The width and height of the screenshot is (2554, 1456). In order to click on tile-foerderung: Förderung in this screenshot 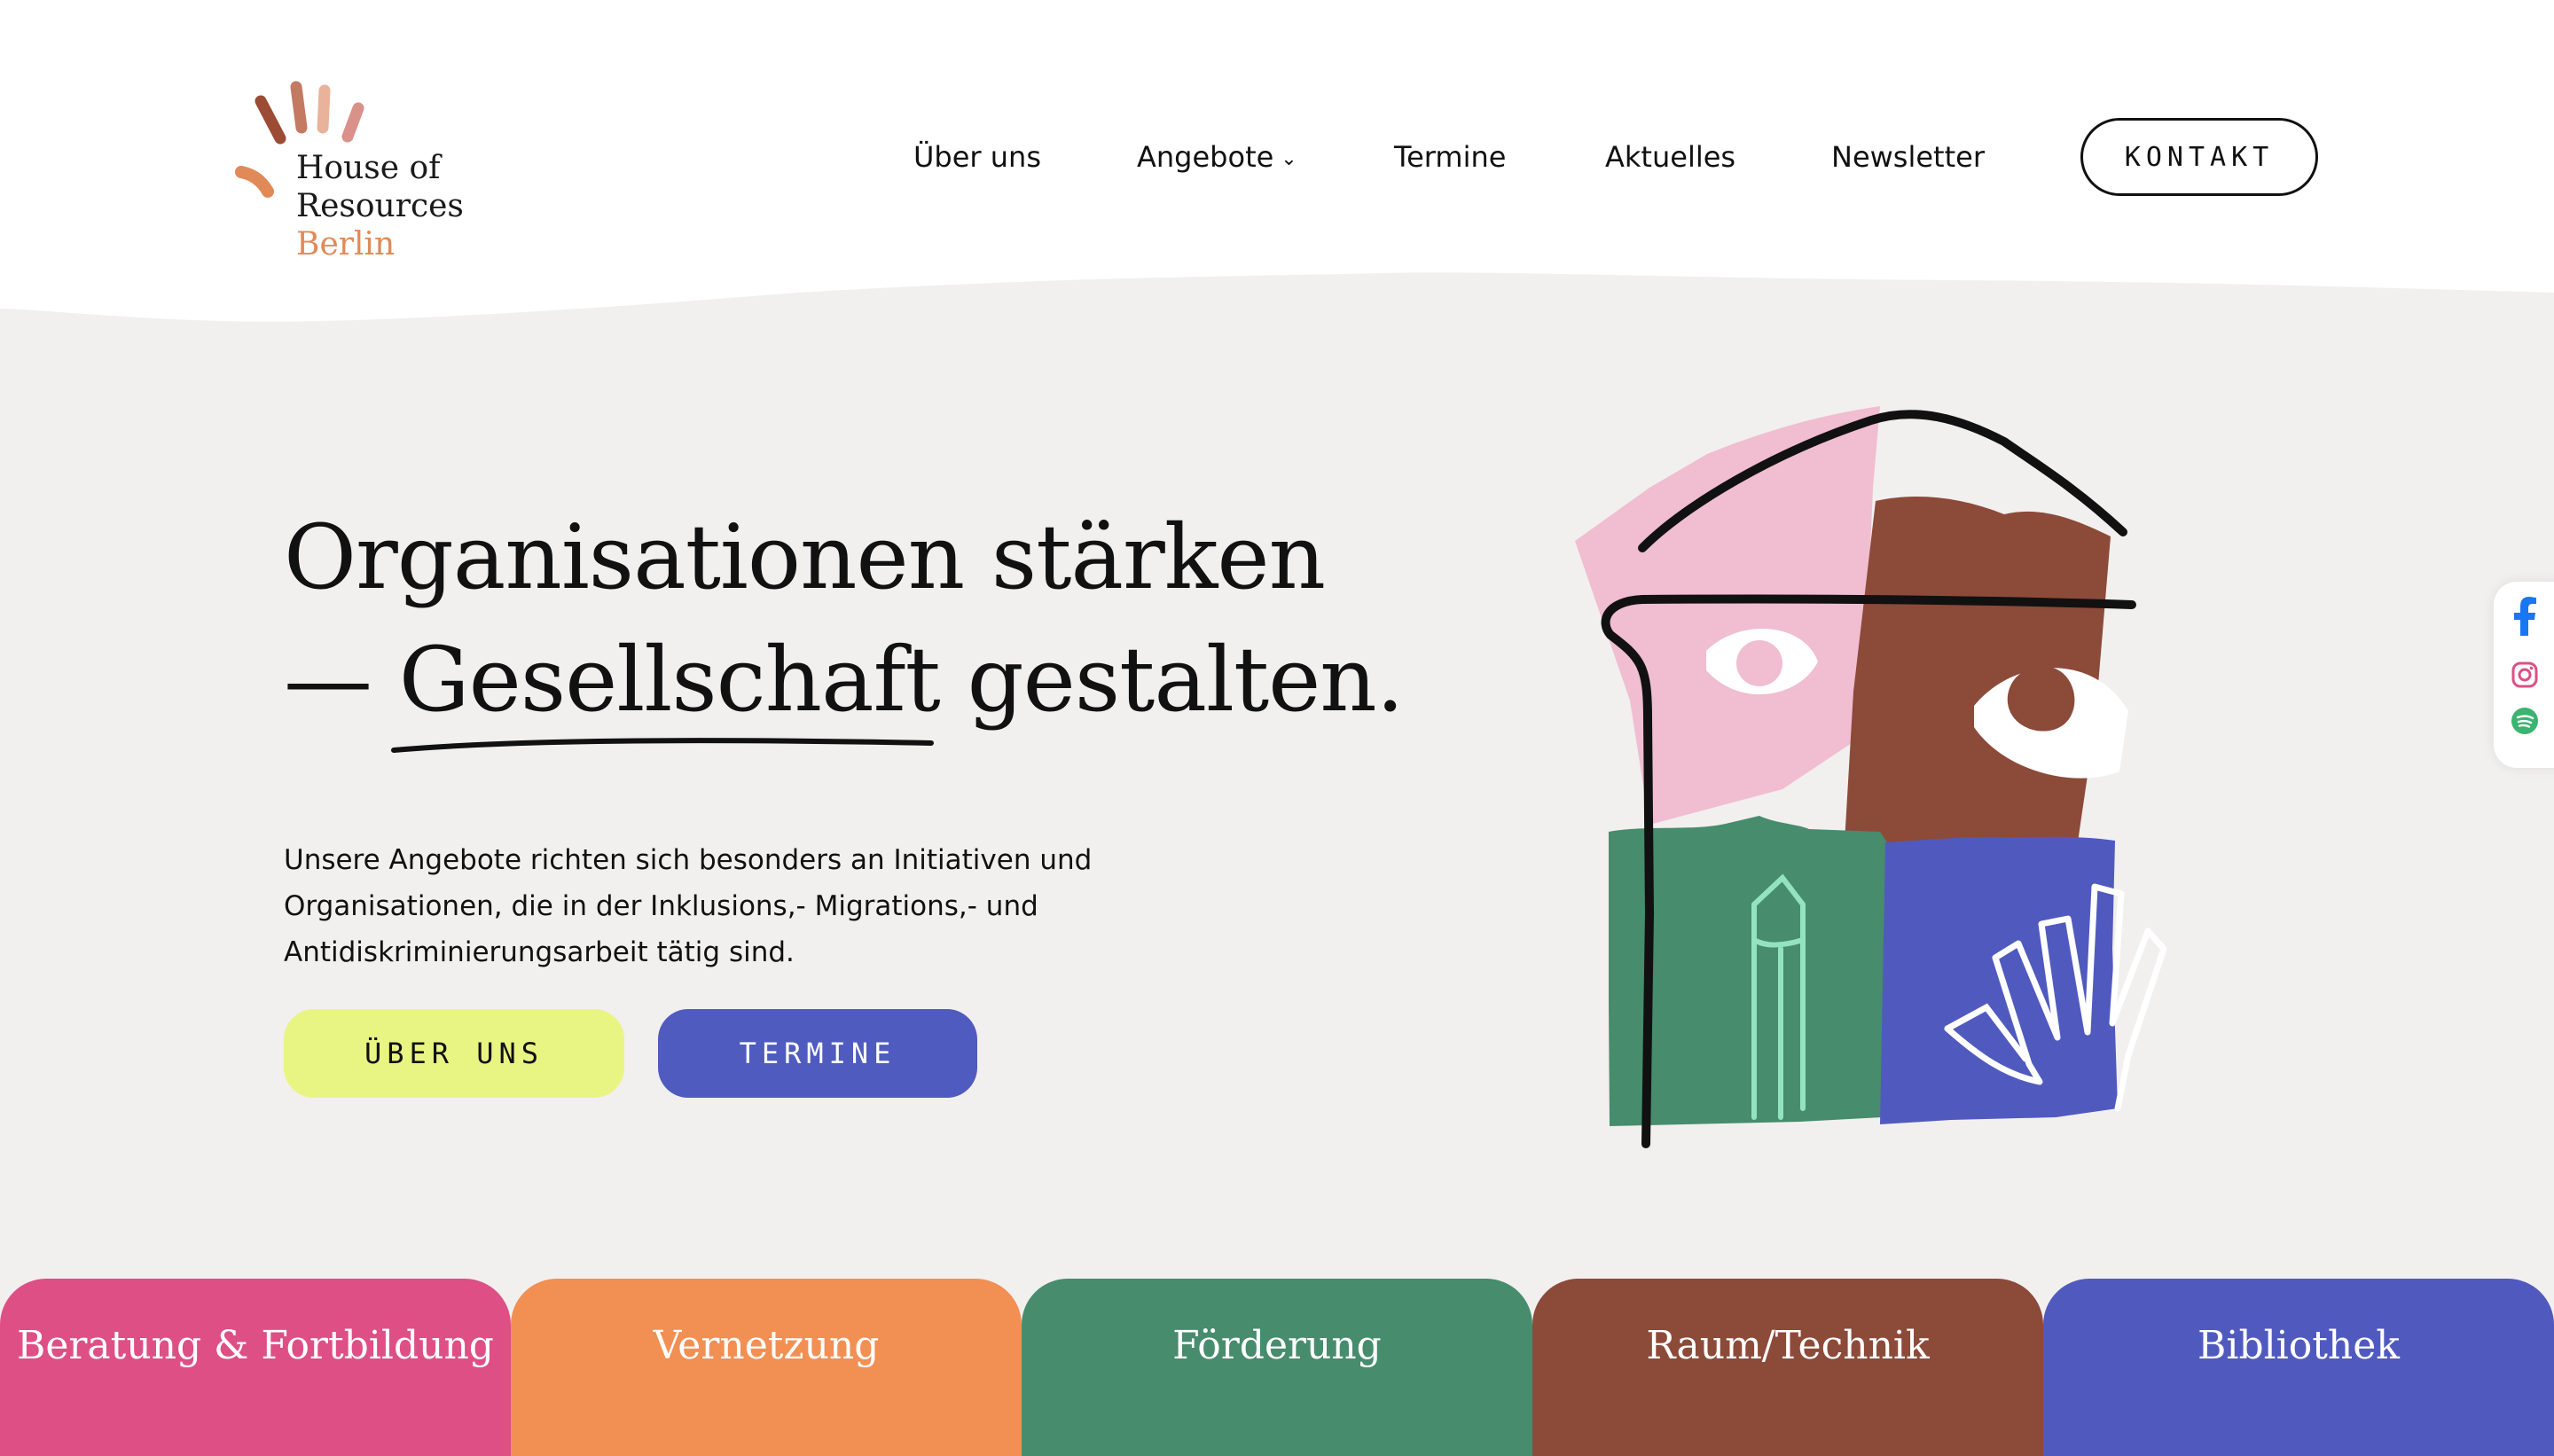, I will do `click(1277, 1367)`.